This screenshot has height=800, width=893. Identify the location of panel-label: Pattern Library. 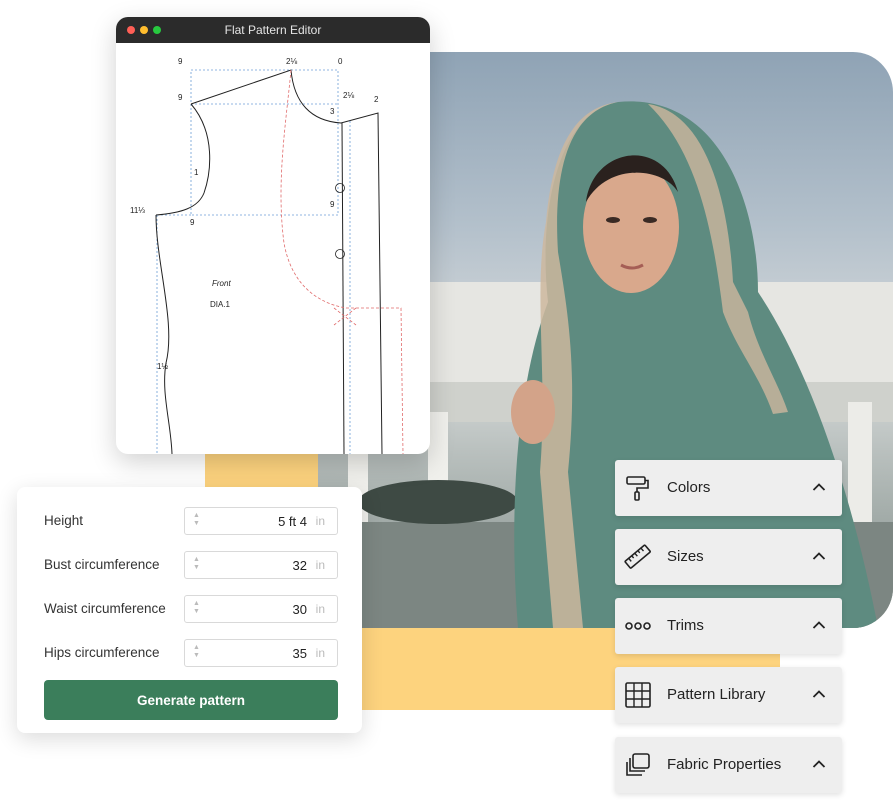
(716, 694).